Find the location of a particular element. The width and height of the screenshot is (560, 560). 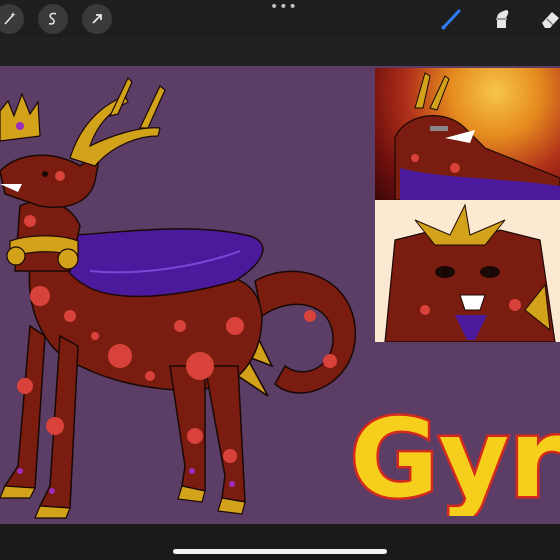

magic-wand-icon is located at coordinates (10, 18).